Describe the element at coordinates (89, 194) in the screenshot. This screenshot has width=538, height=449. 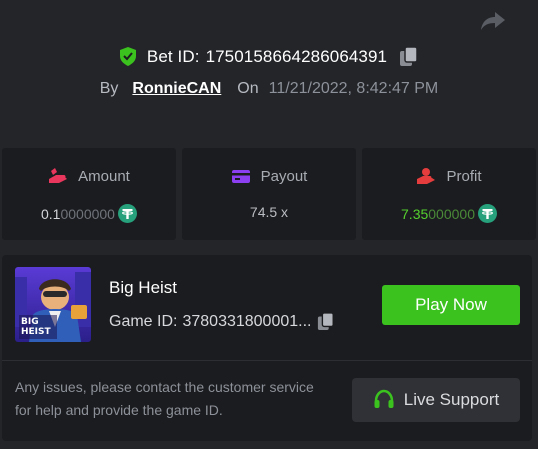
I see `amount-card: Amount 0.1 0000000` at that location.